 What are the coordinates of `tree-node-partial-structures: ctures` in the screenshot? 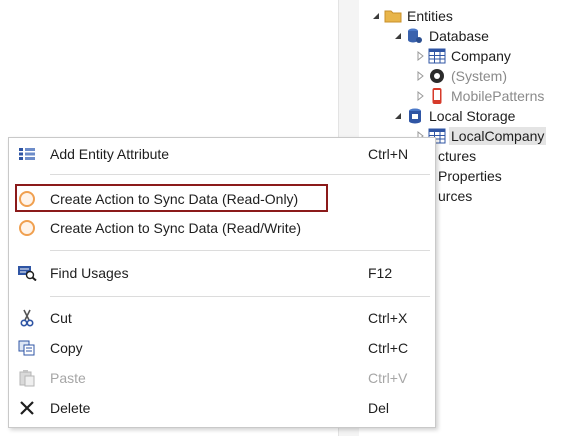 It's located at (457, 156).